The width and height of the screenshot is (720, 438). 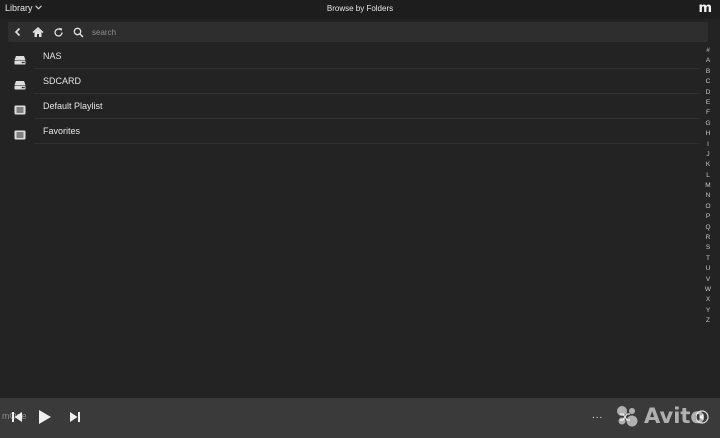 What do you see at coordinates (708, 165) in the screenshot?
I see `alpha-index-k: K` at bounding box center [708, 165].